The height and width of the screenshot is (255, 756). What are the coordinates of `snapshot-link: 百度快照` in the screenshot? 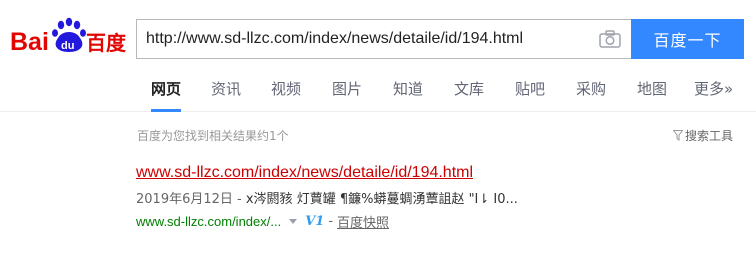 It's located at (363, 221).